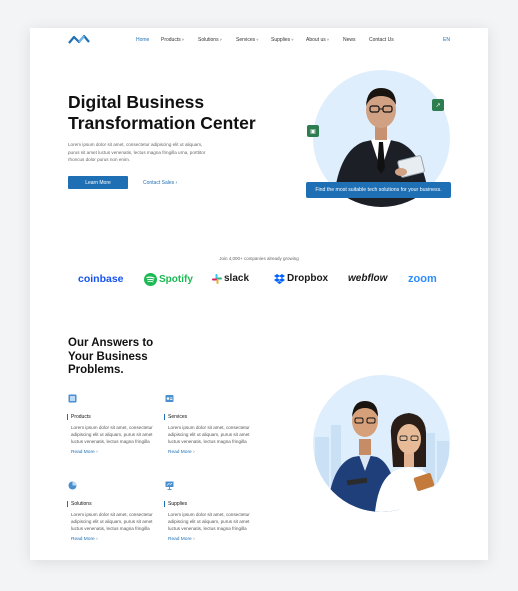 This screenshot has width=518, height=591. What do you see at coordinates (317, 40) in the screenshot?
I see `nav-item-about-us: About us˅` at bounding box center [317, 40].